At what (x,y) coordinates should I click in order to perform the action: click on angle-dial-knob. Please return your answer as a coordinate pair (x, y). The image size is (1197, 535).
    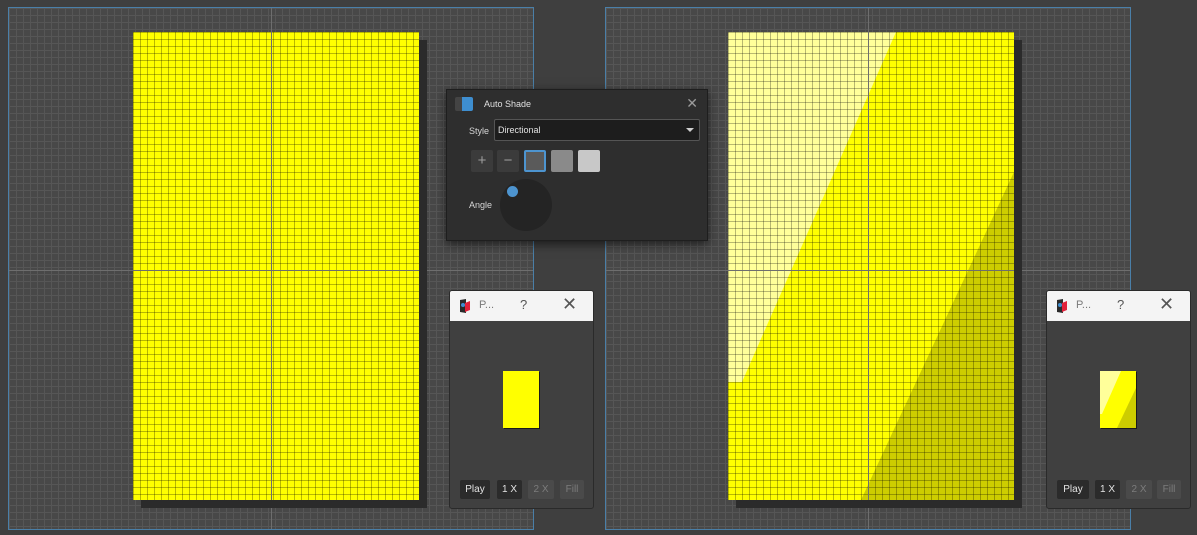
    Looking at the image, I should click on (512, 191).